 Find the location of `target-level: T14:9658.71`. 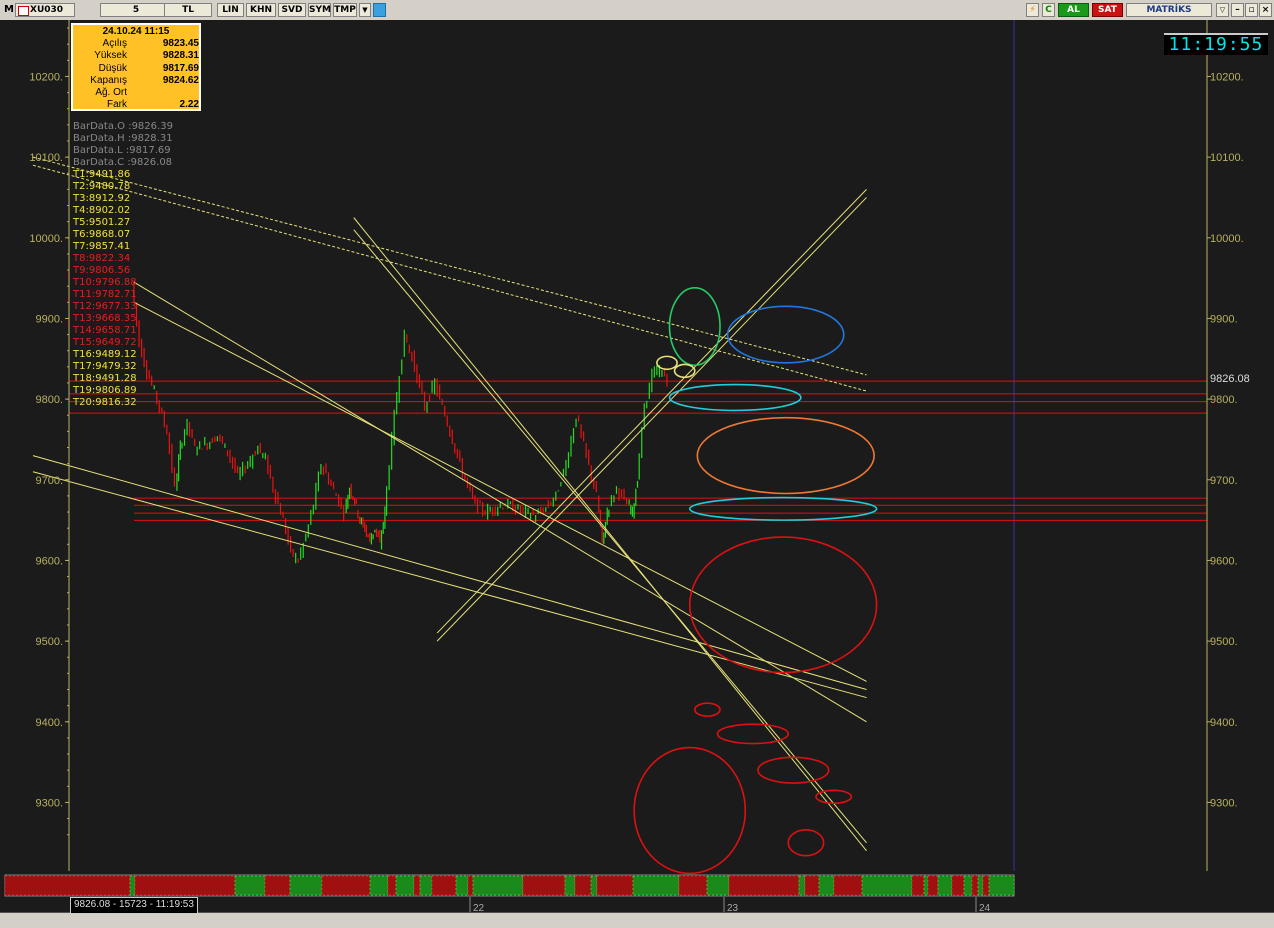

target-level: T14:9658.71 is located at coordinates (105, 330).